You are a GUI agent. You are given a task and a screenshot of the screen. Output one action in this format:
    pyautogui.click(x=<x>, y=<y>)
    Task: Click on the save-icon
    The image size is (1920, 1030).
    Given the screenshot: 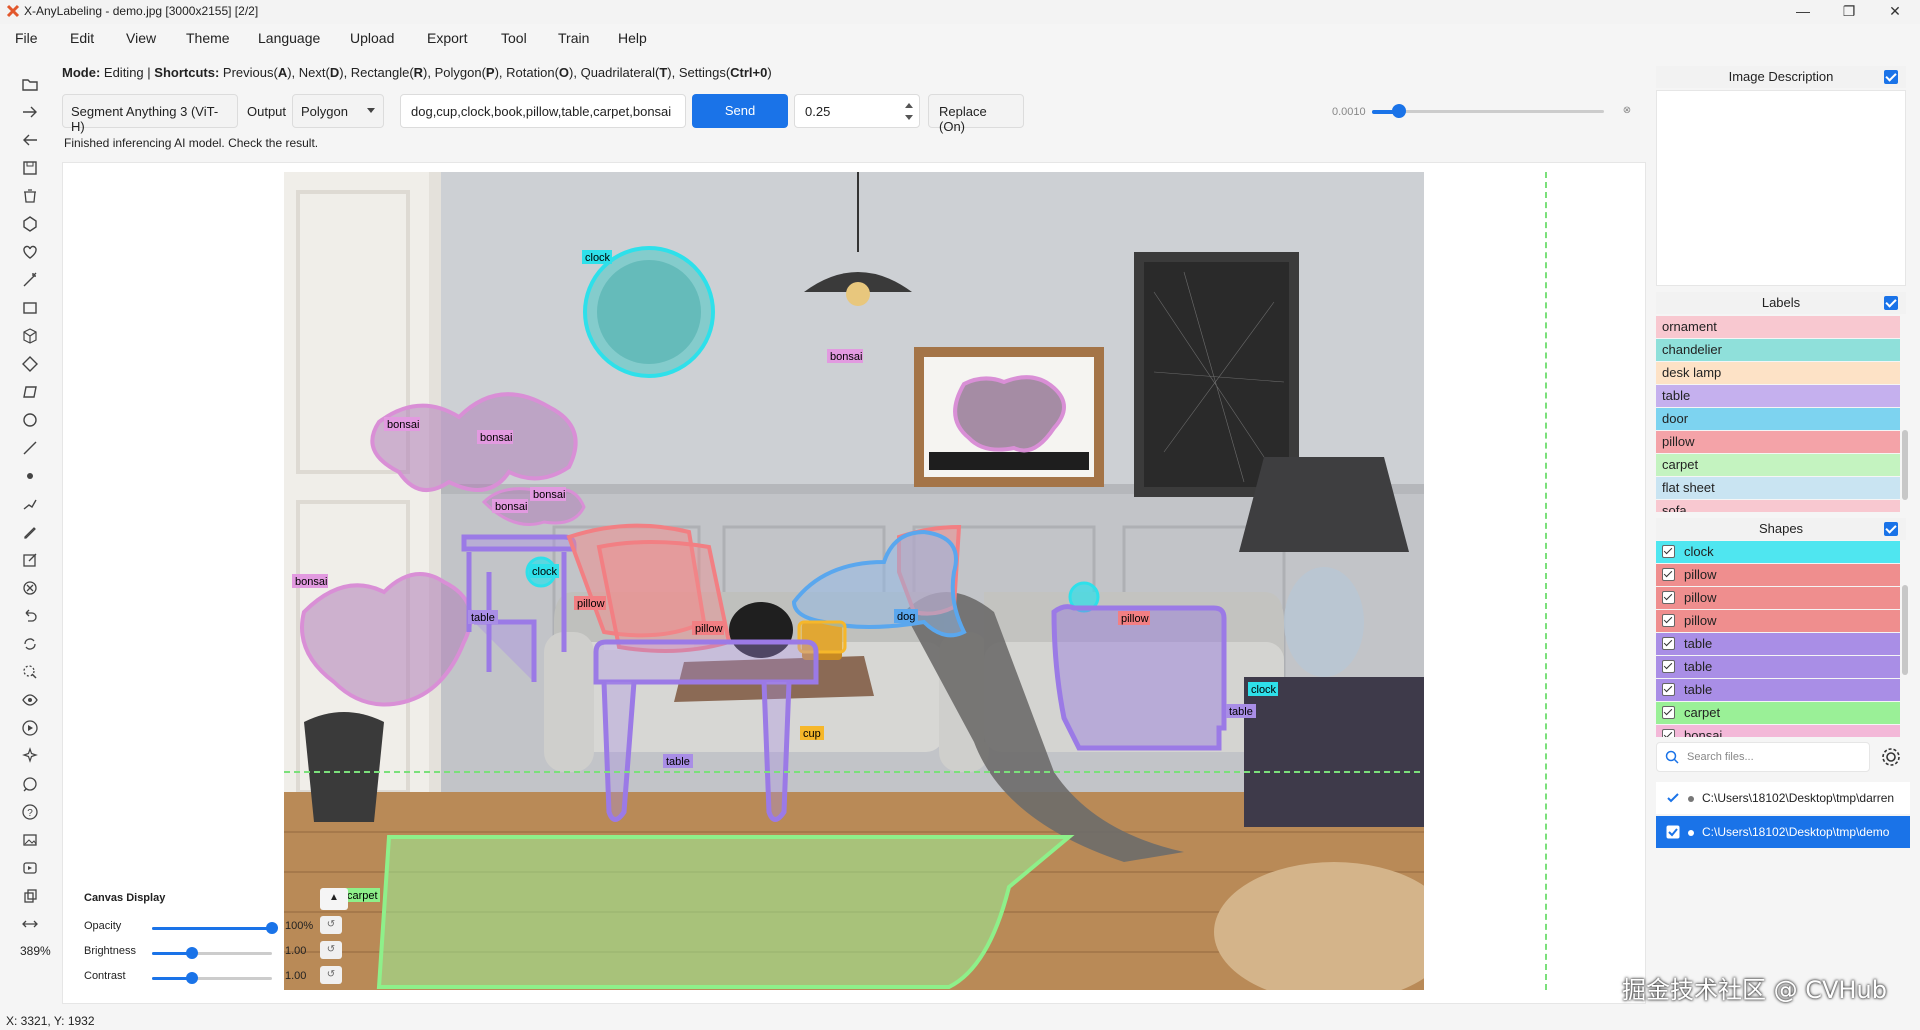 What is the action you would take?
    pyautogui.click(x=30, y=168)
    